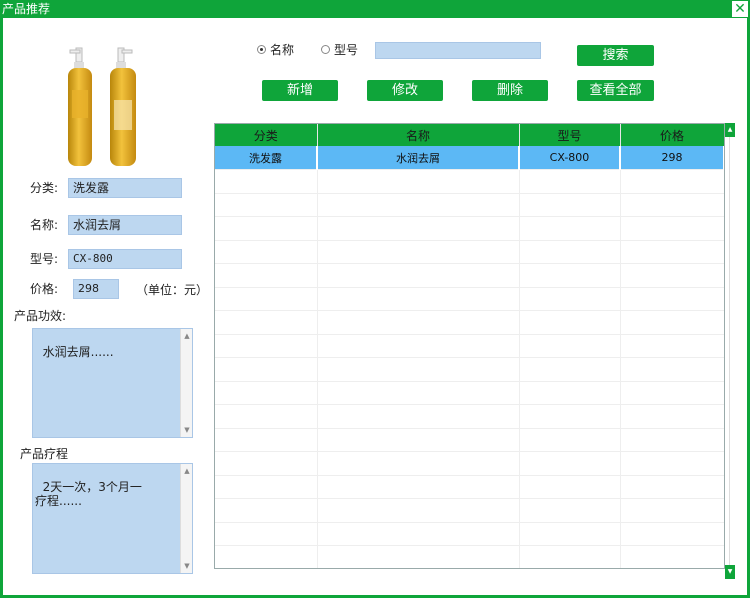 The image size is (750, 598). Describe the element at coordinates (44, 289) in the screenshot. I see `price-label: 价格:` at that location.